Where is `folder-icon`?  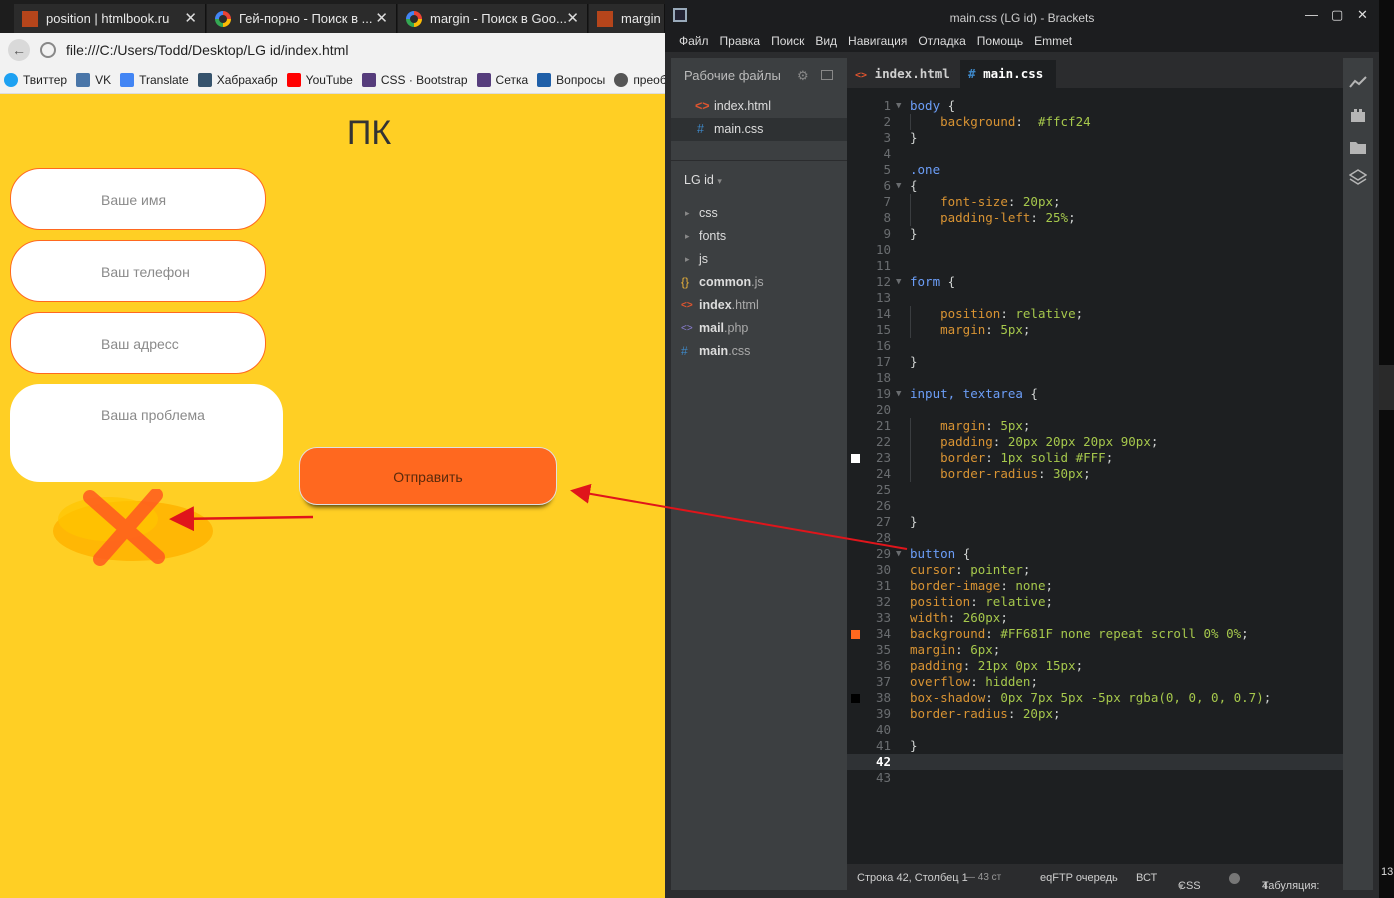 folder-icon is located at coordinates (1358, 147).